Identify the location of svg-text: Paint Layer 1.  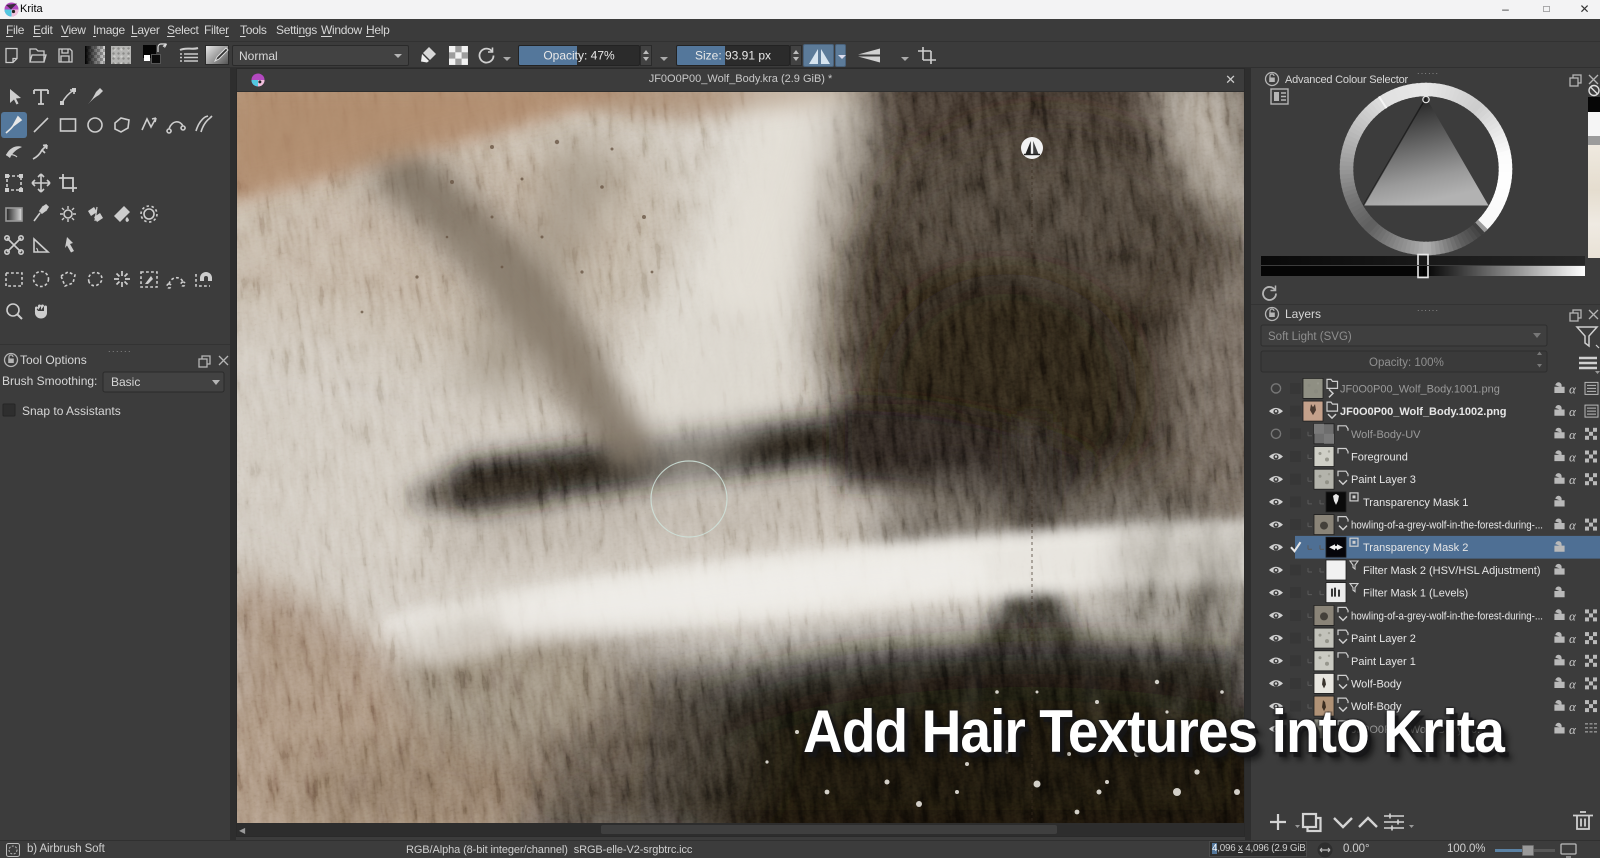
(1383, 662).